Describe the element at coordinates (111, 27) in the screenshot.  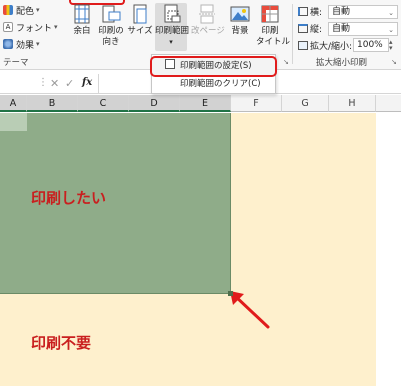
I see `orientation-button: 印刷の 向き` at that location.